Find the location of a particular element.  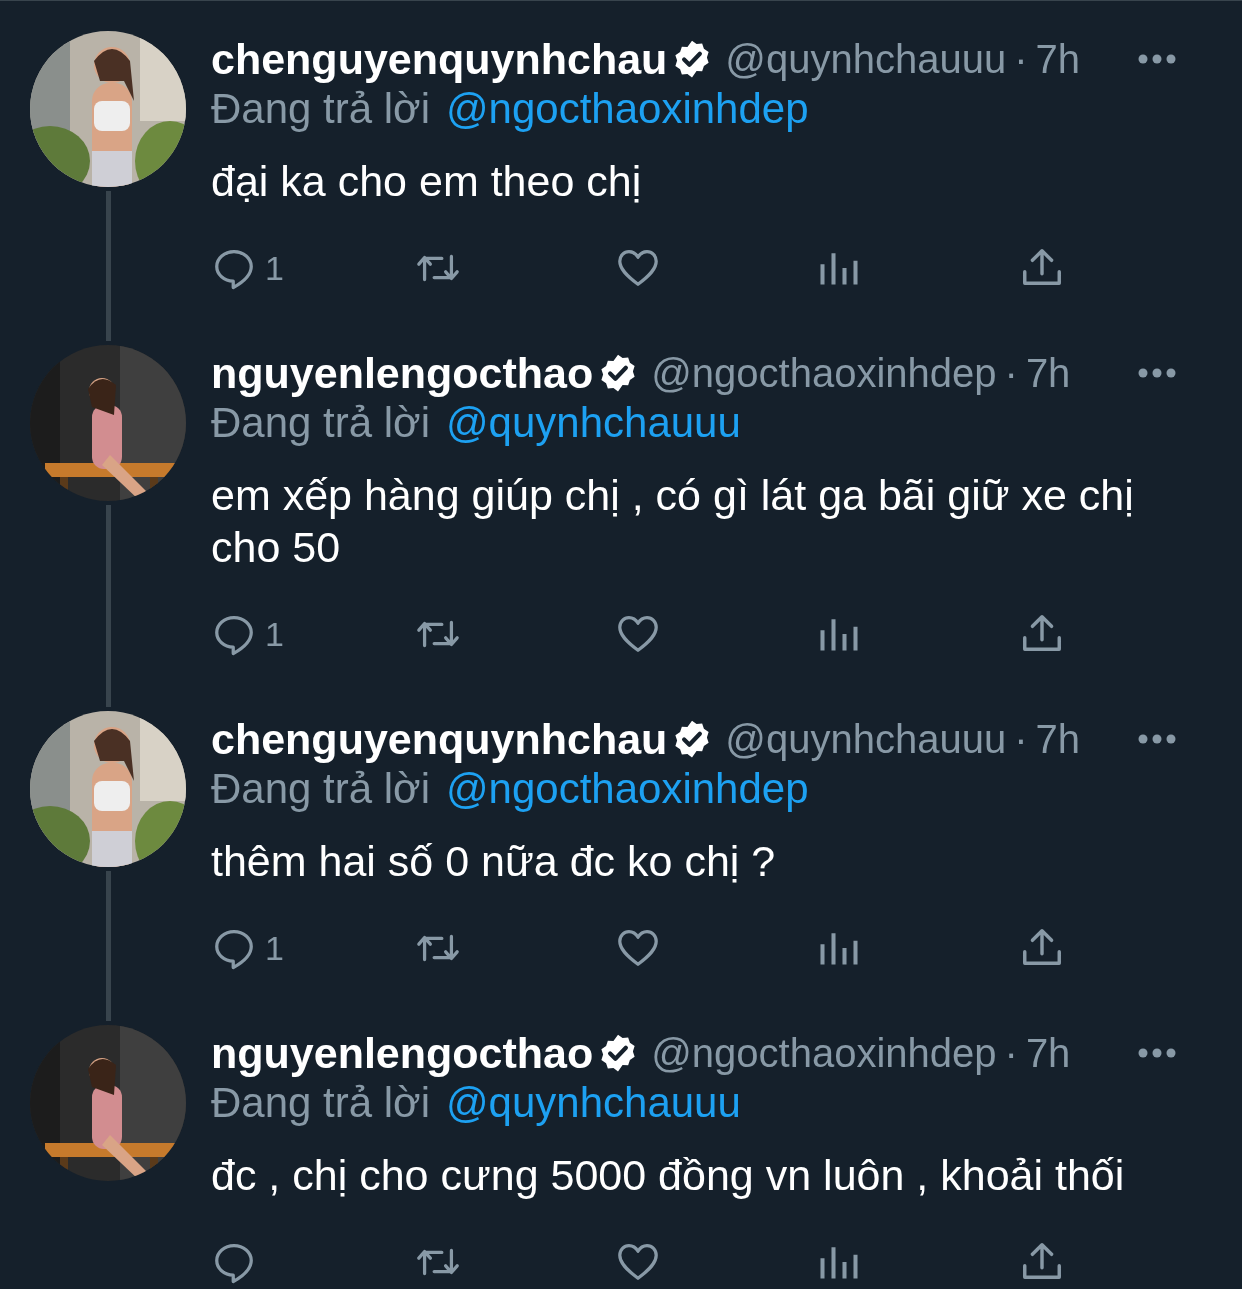

tweet-text: đại ka cho em theo chị is located at coordinates (427, 181).